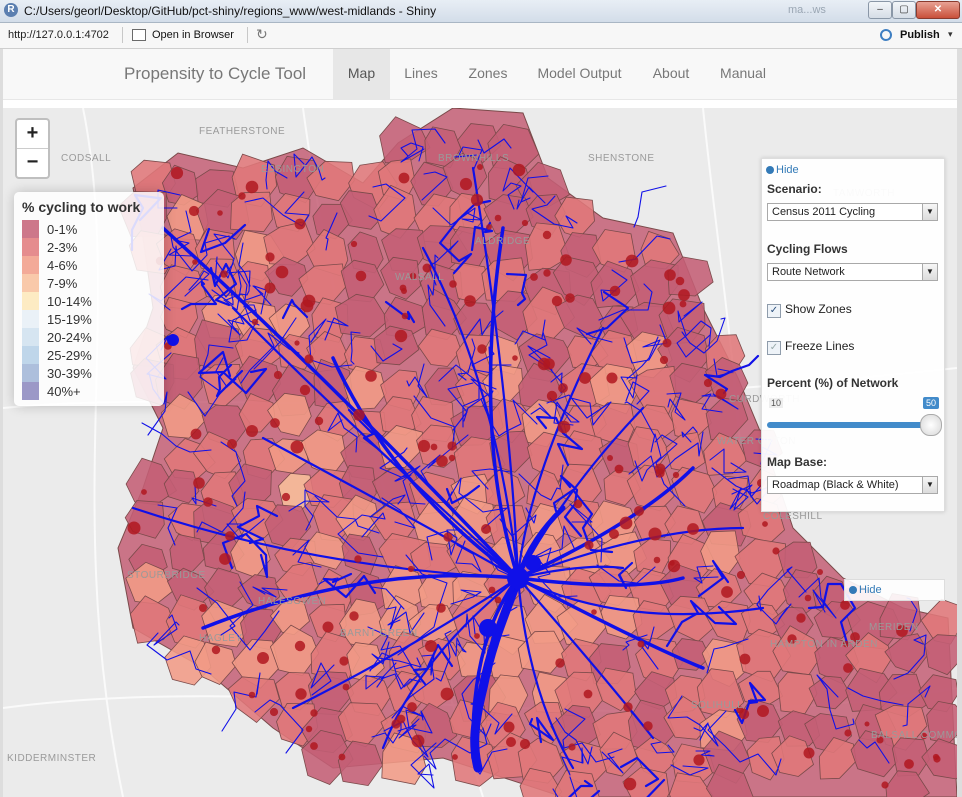 This screenshot has height=797, width=962. What do you see at coordinates (139, 35) in the screenshot?
I see `open-in-browser-icon` at bounding box center [139, 35].